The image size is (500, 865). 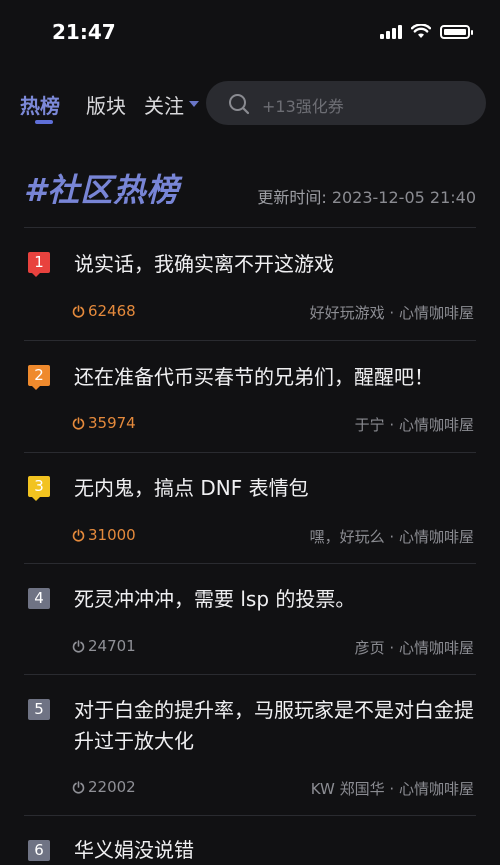 I want to click on rank-badge: 6, so click(x=39, y=850).